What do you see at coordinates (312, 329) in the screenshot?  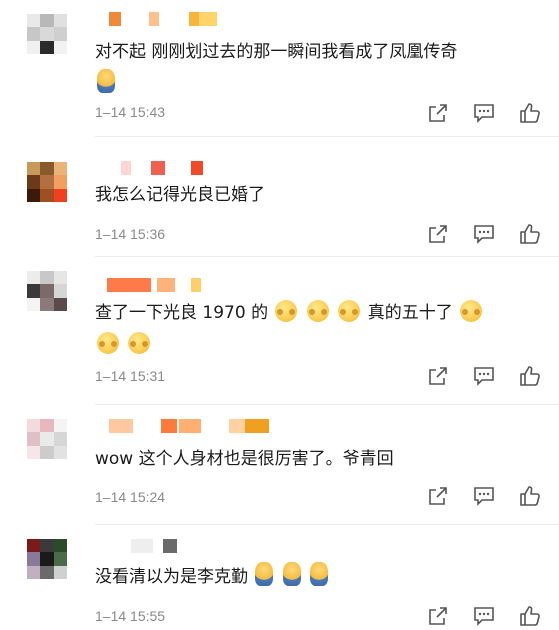 I see `comment-text: 查了一下光良 1970 的 真的五十了` at bounding box center [312, 329].